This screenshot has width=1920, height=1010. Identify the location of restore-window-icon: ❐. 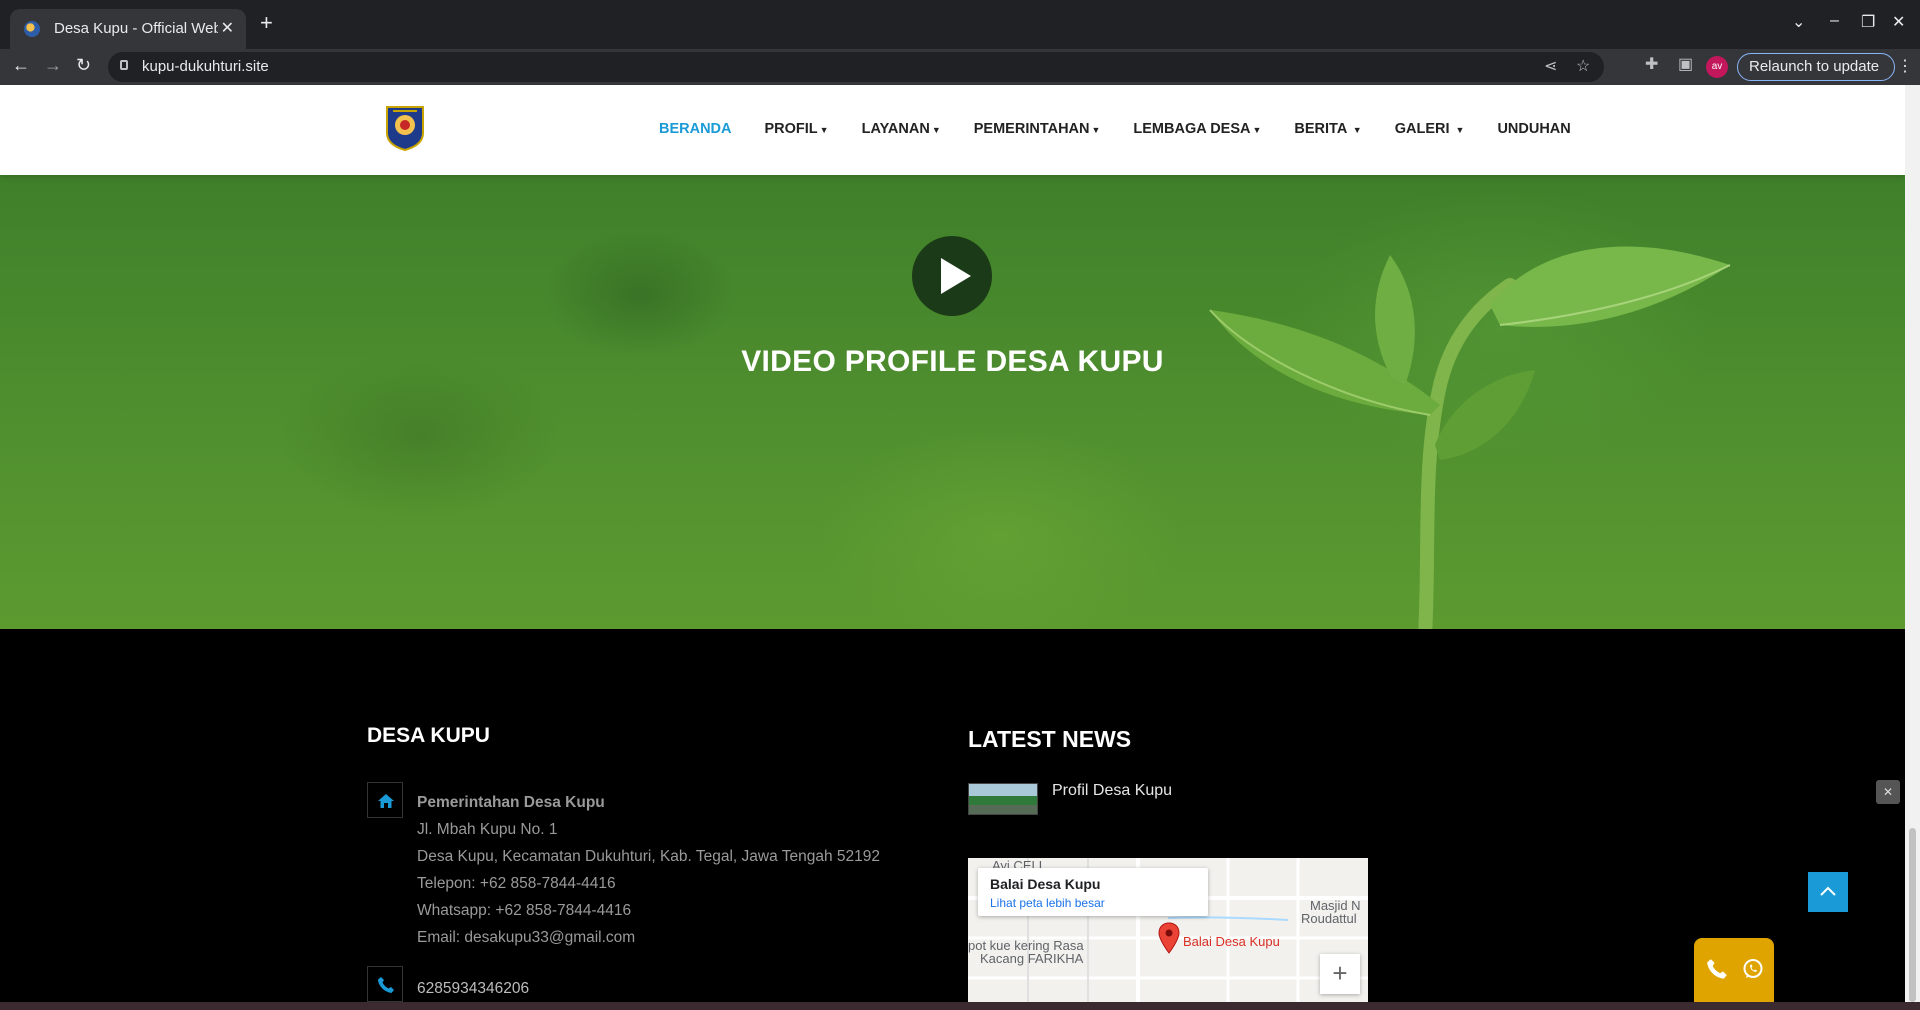
(1868, 22).